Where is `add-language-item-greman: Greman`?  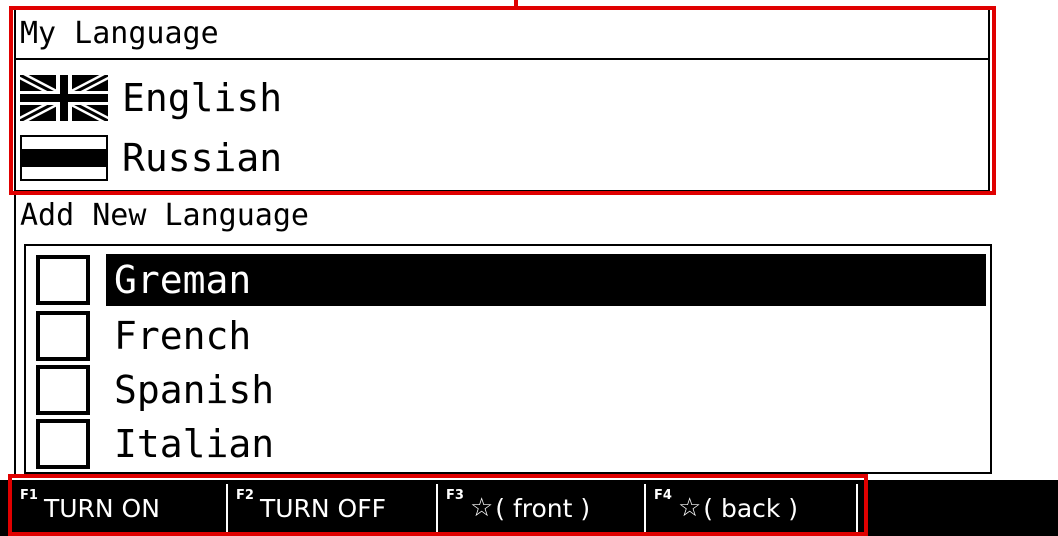 add-language-item-greman: Greman is located at coordinates (511, 280).